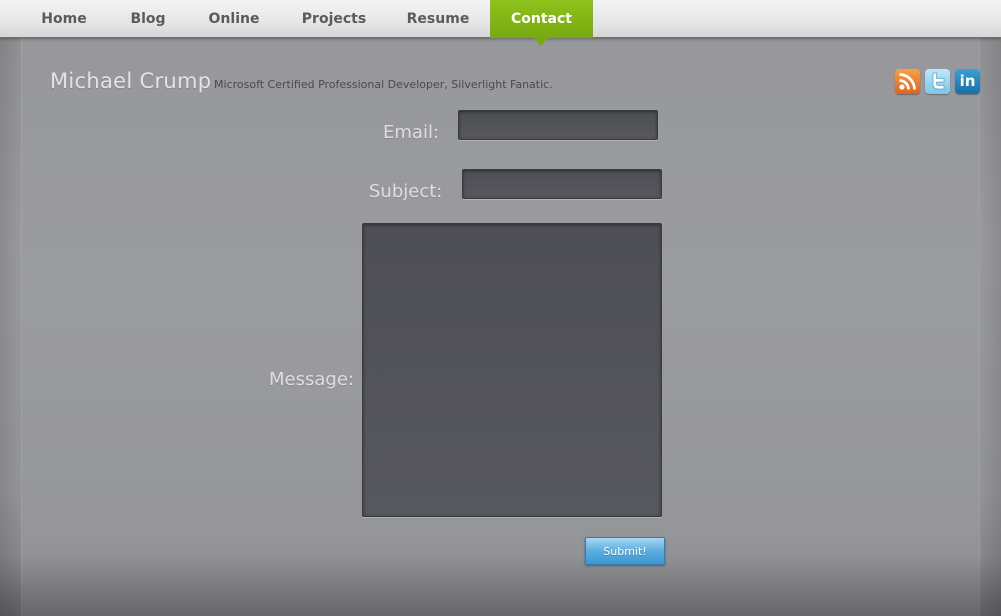 The height and width of the screenshot is (616, 1001). I want to click on message-label: Message:, so click(311, 379).